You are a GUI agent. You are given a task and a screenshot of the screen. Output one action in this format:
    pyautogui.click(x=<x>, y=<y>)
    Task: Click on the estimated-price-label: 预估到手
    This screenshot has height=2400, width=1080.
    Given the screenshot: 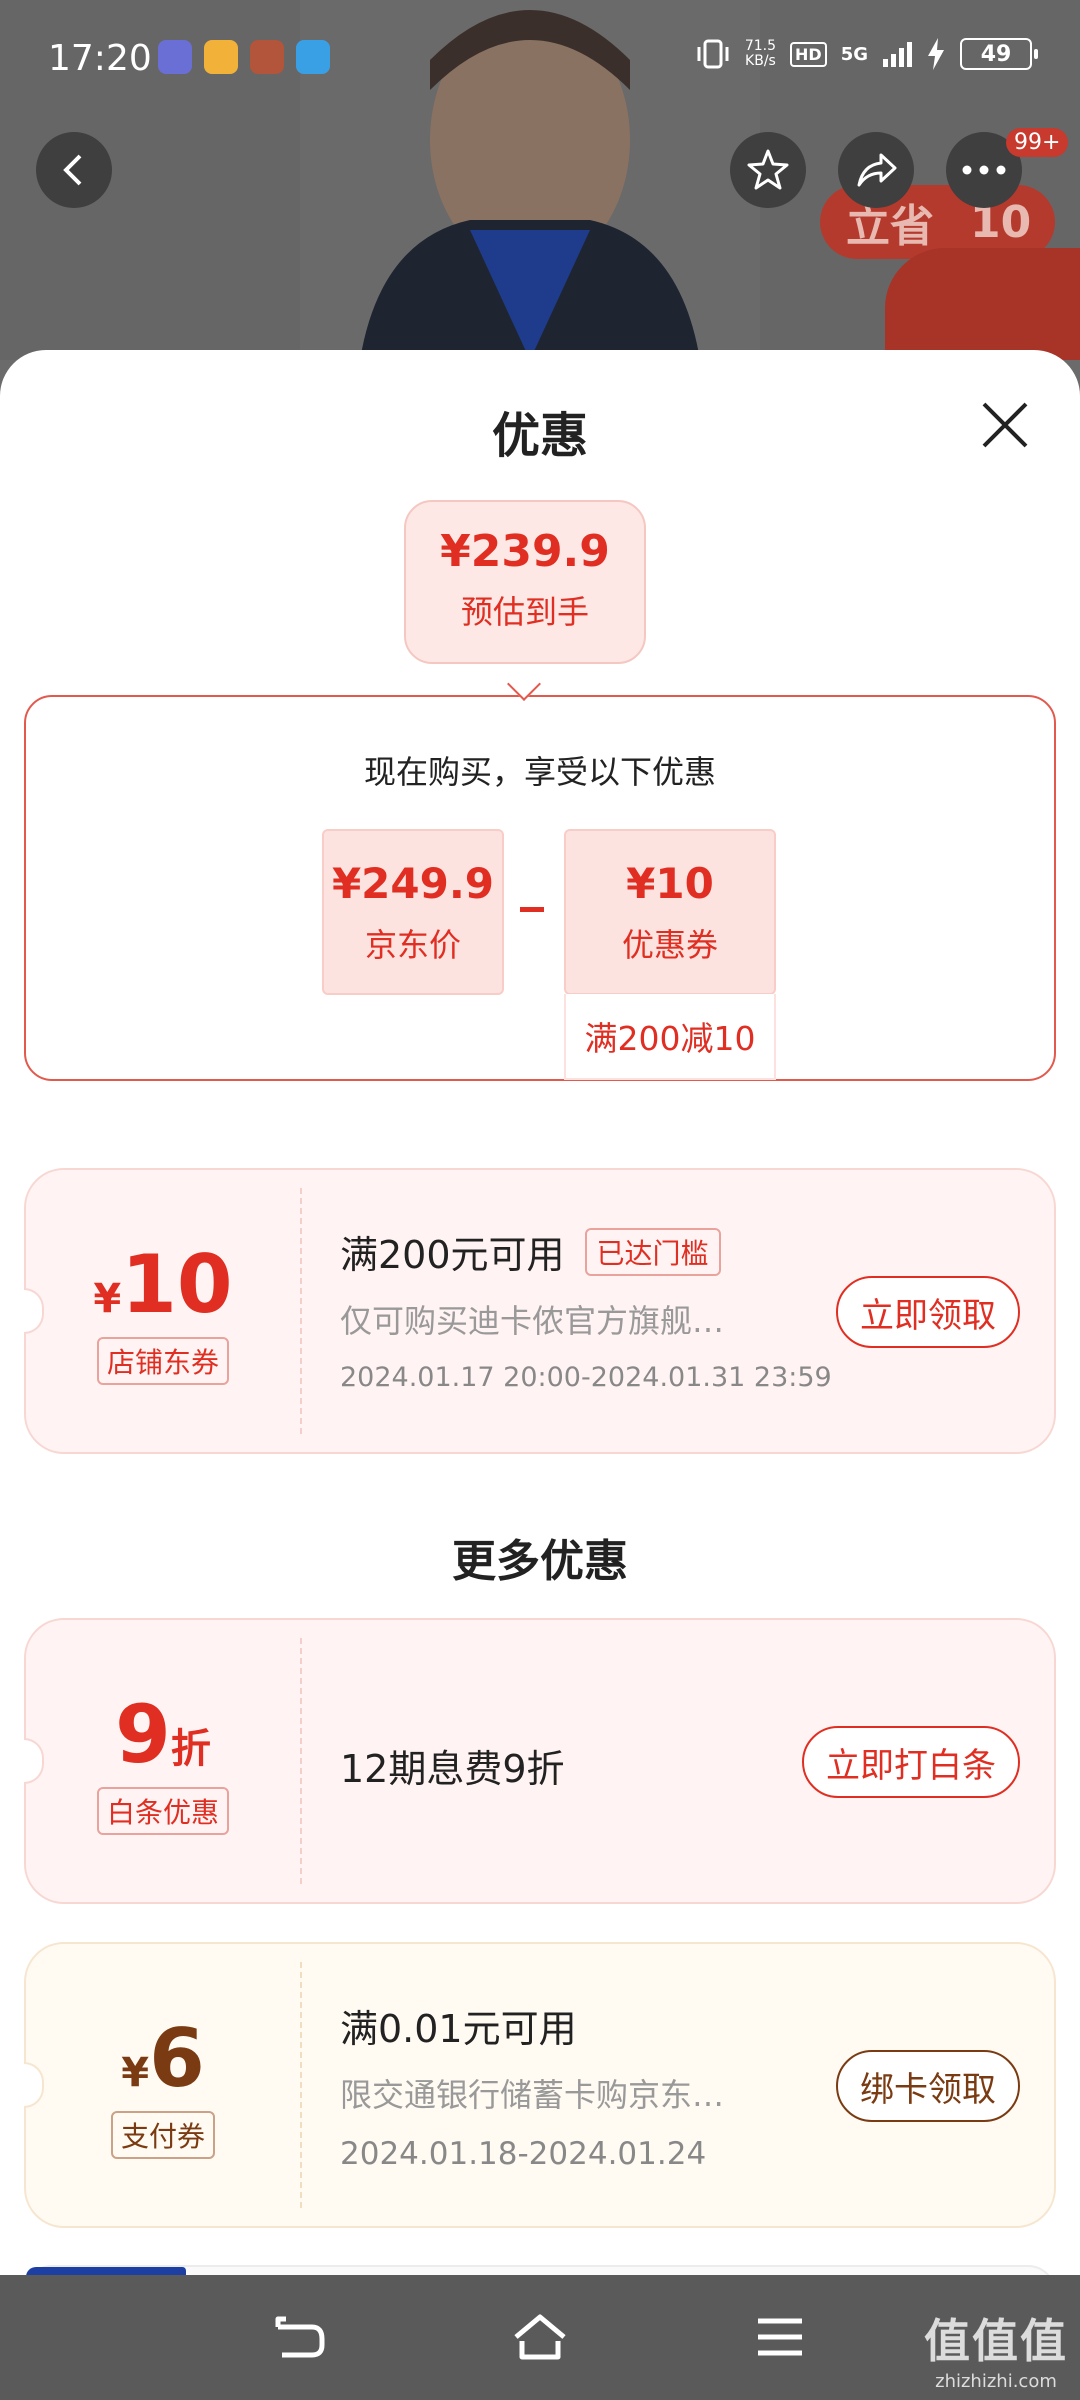 What is the action you would take?
    pyautogui.click(x=524, y=612)
    